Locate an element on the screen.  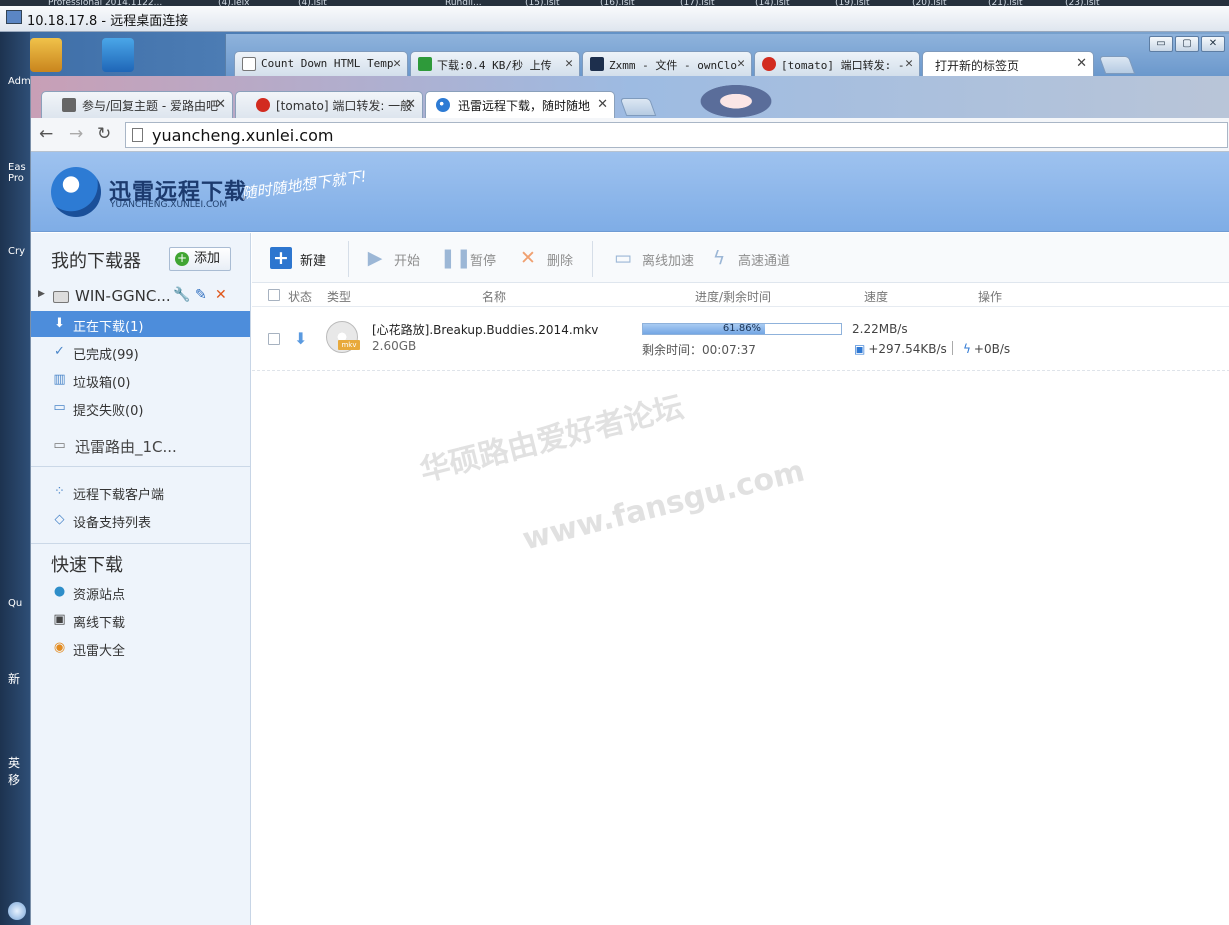
start-button-icon is located at coordinates (17, 911).